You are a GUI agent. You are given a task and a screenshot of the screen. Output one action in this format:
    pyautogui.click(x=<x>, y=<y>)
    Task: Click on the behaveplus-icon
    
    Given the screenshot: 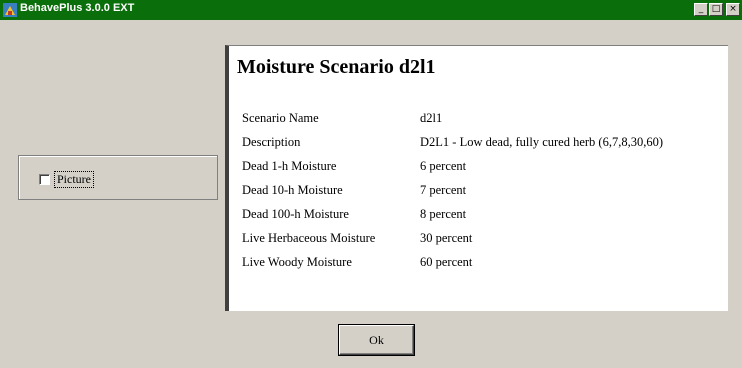 What is the action you would take?
    pyautogui.click(x=10, y=10)
    